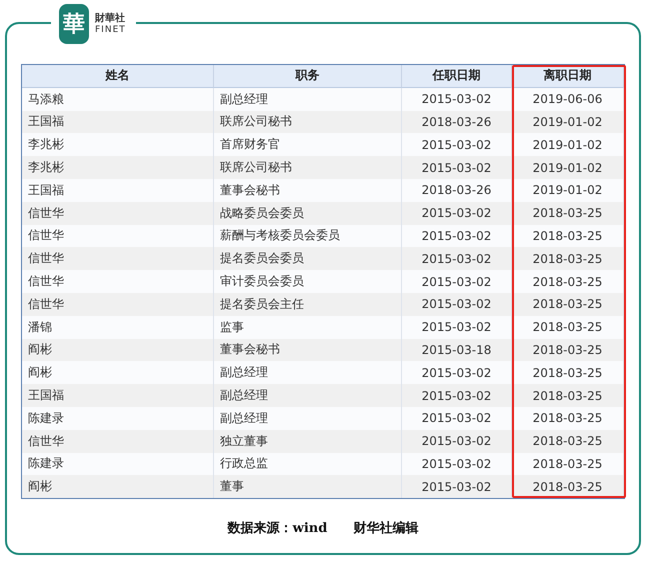 The height and width of the screenshot is (564, 647). What do you see at coordinates (110, 30) in the screenshot?
I see `logo-subtitle: FINET` at bounding box center [110, 30].